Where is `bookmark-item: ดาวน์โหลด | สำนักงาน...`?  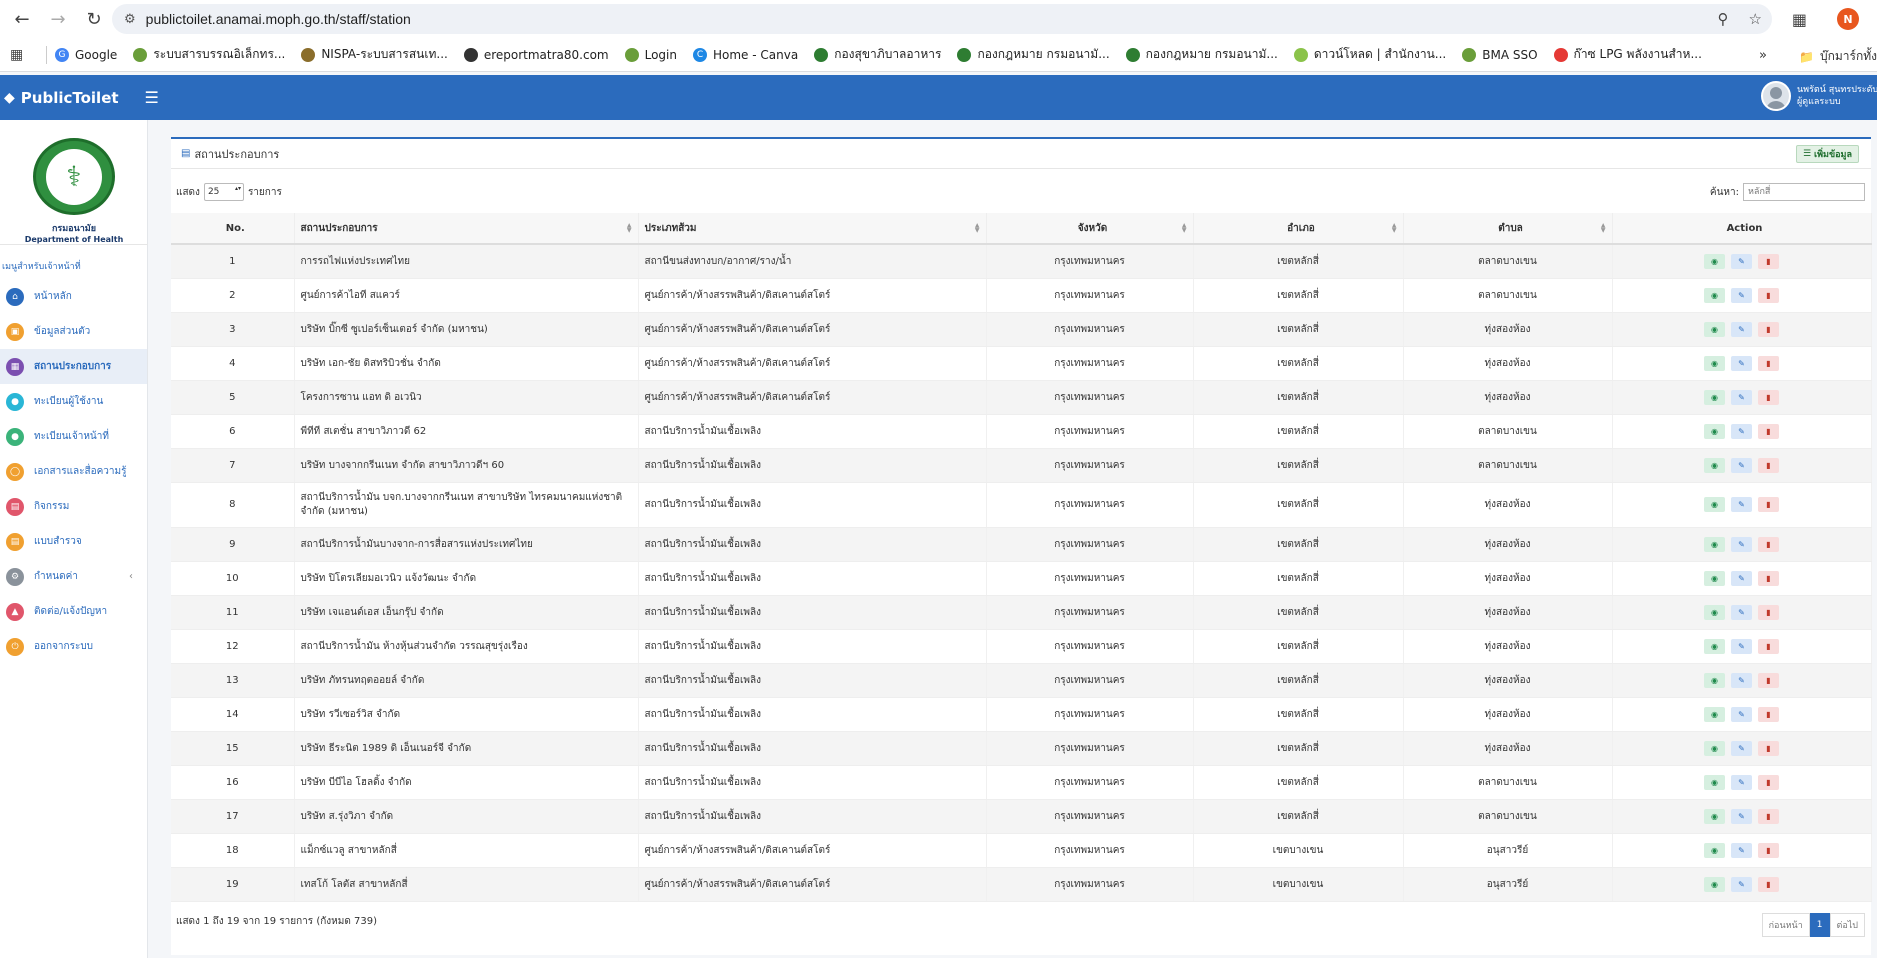 bookmark-item: ดาวน์โหลด | สำนักงาน... is located at coordinates (1369, 54).